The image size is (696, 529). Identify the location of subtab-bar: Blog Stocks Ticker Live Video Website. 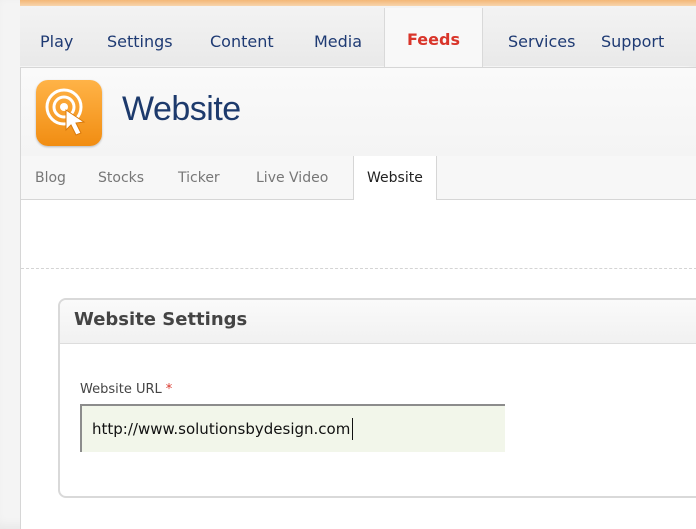
(358, 178).